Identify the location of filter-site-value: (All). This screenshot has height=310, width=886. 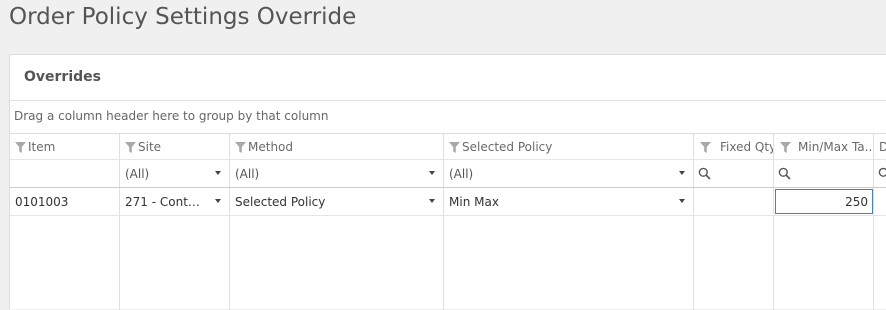
(137, 174).